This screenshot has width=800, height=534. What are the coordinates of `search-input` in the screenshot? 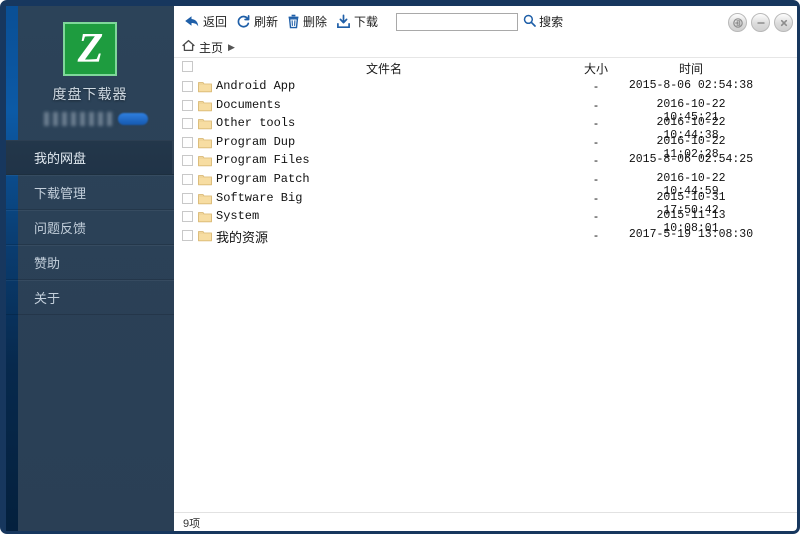 It's located at (457, 21).